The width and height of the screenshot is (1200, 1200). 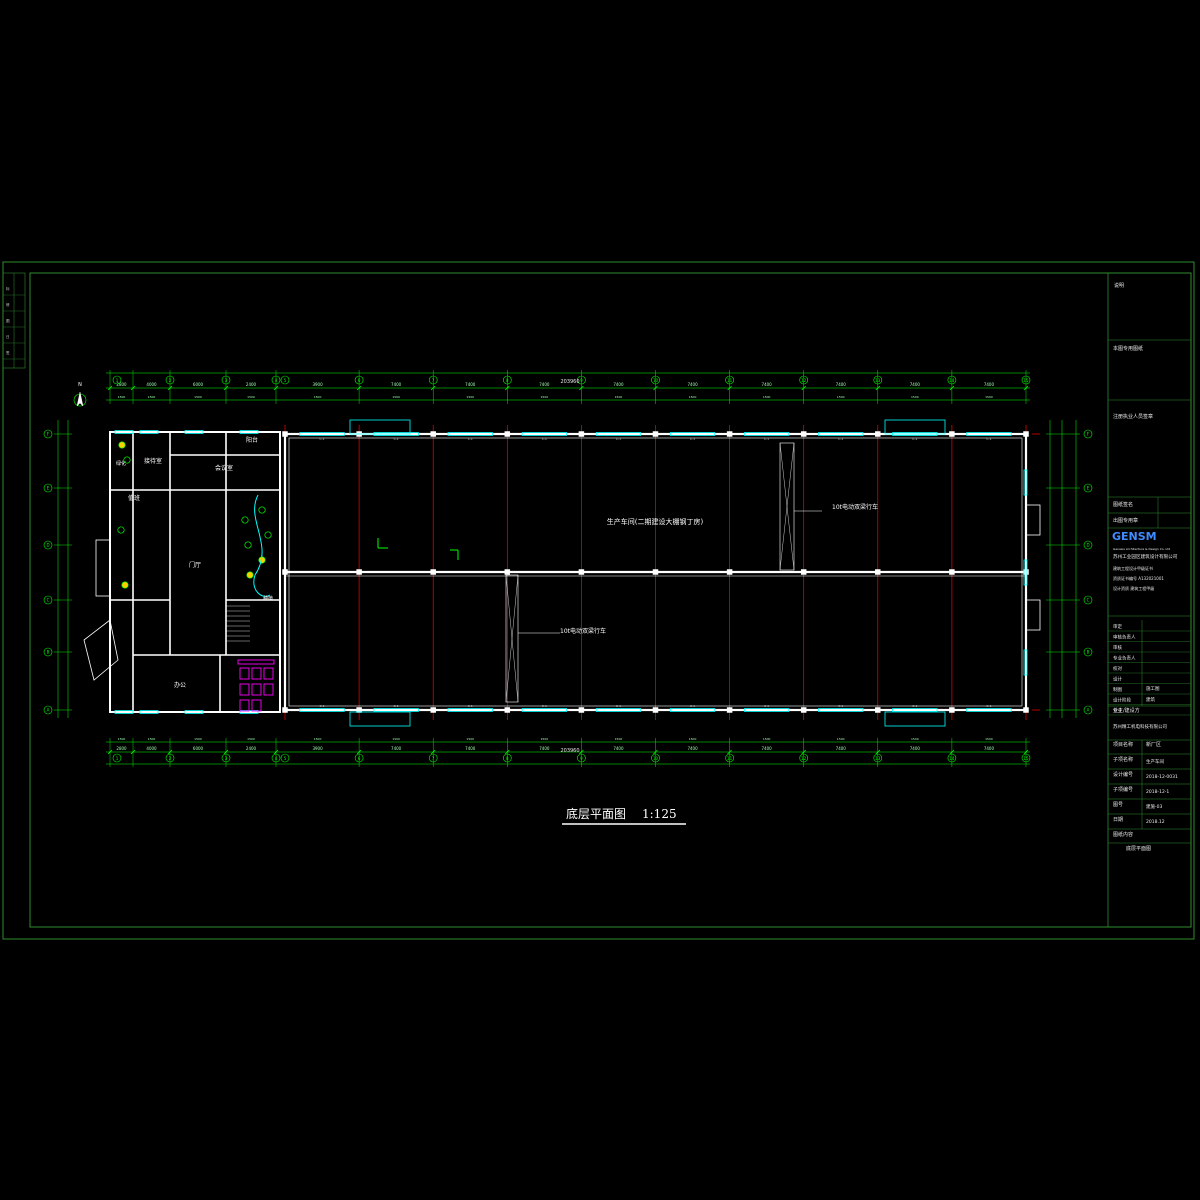 What do you see at coordinates (8, 352) in the screenshot?
I see `margin-text: 签` at bounding box center [8, 352].